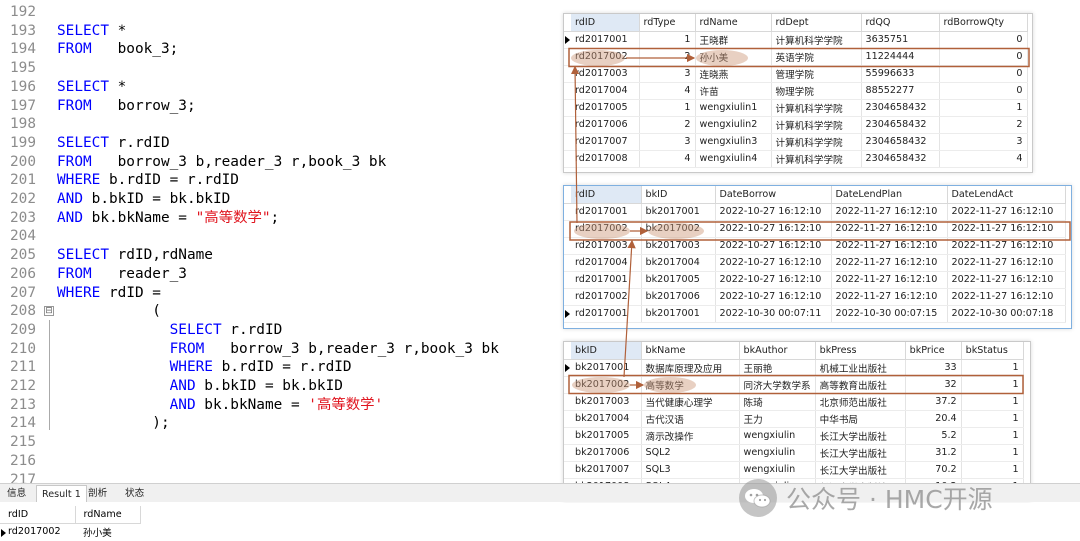 Image resolution: width=1080 pixels, height=541 pixels. What do you see at coordinates (690, 453) in the screenshot?
I see `book-cell-bkname: SQL2` at bounding box center [690, 453].